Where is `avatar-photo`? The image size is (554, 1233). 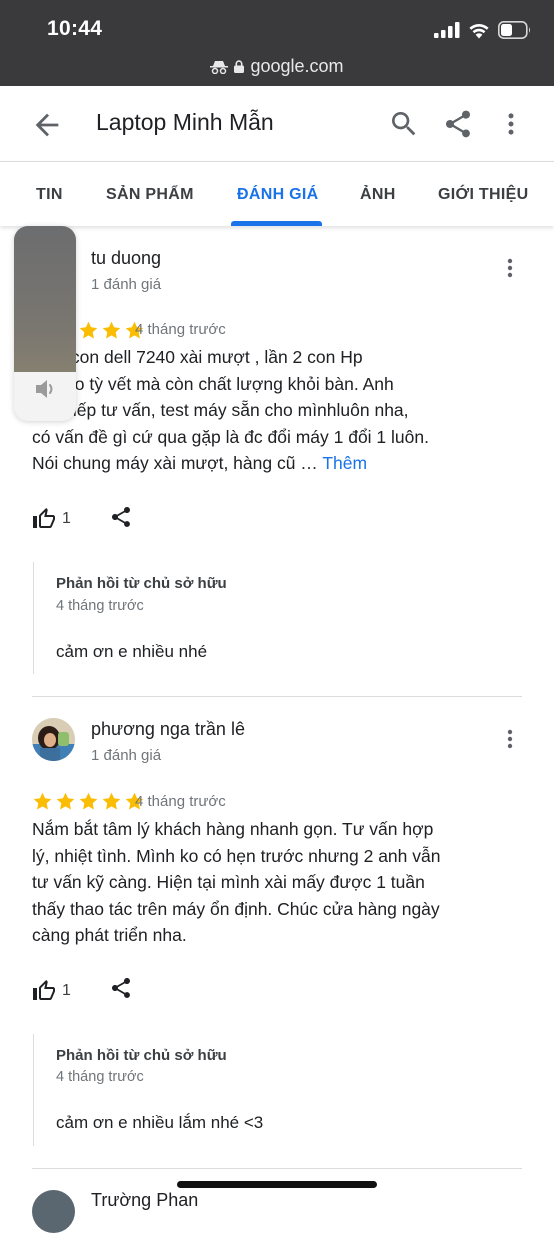 avatar-photo is located at coordinates (53, 739).